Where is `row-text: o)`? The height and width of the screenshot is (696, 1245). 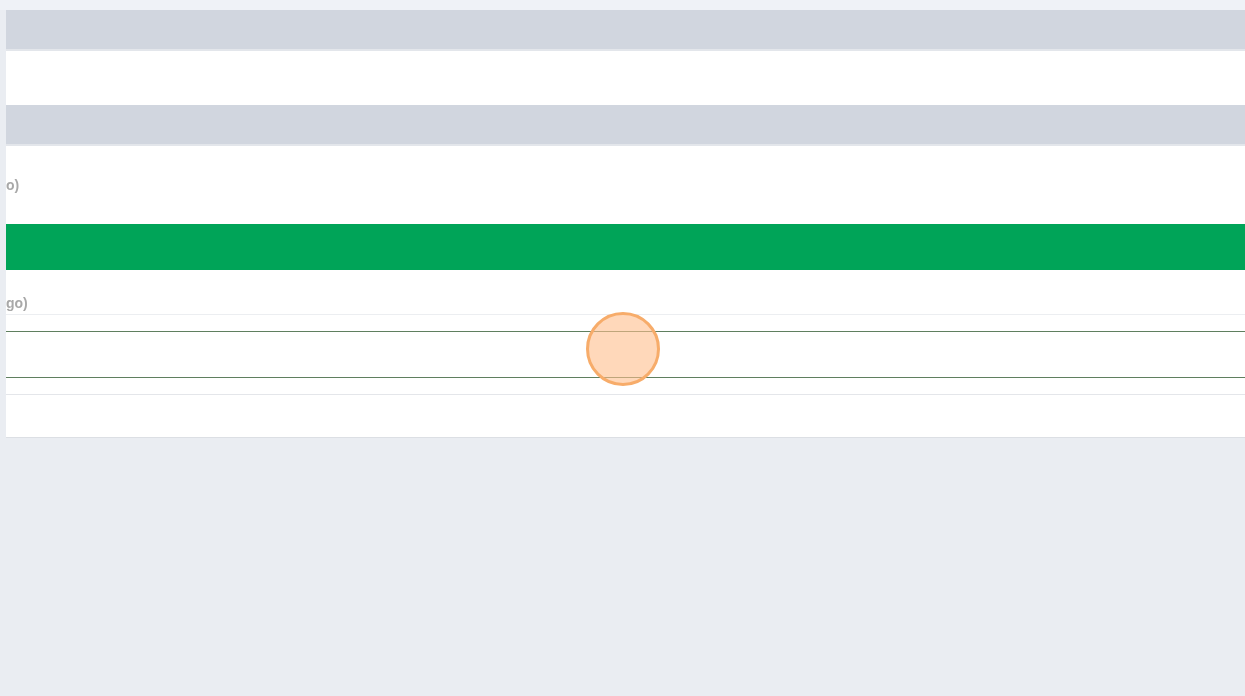 row-text: o) is located at coordinates (13, 185).